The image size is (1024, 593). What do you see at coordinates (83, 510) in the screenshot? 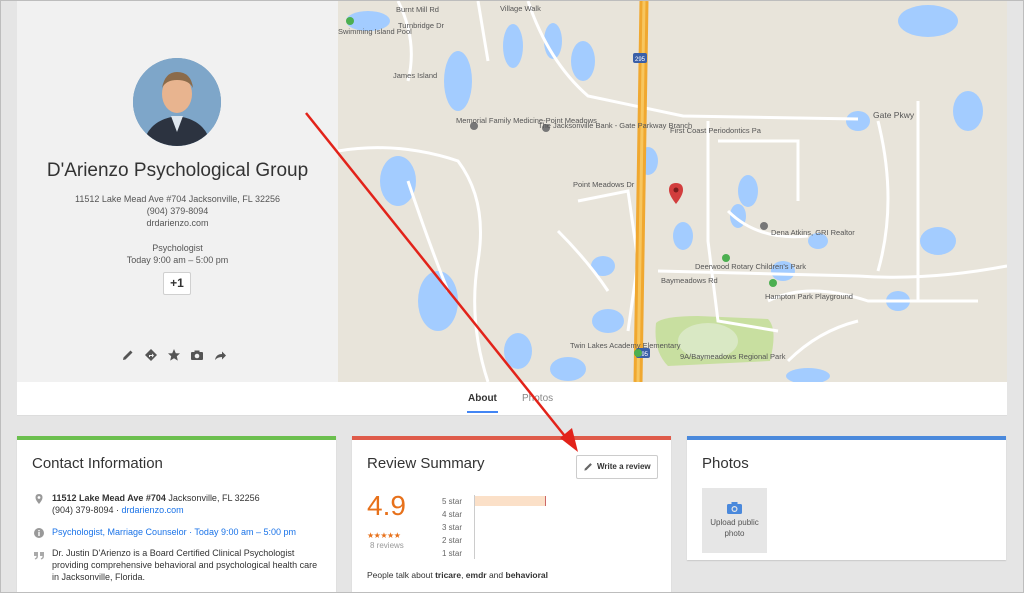
I see `contact-phone: (904) 379-8094` at bounding box center [83, 510].